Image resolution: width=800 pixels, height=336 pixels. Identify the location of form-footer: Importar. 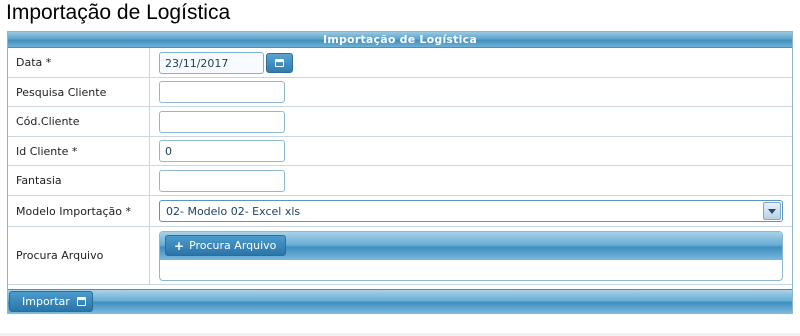
(400, 301).